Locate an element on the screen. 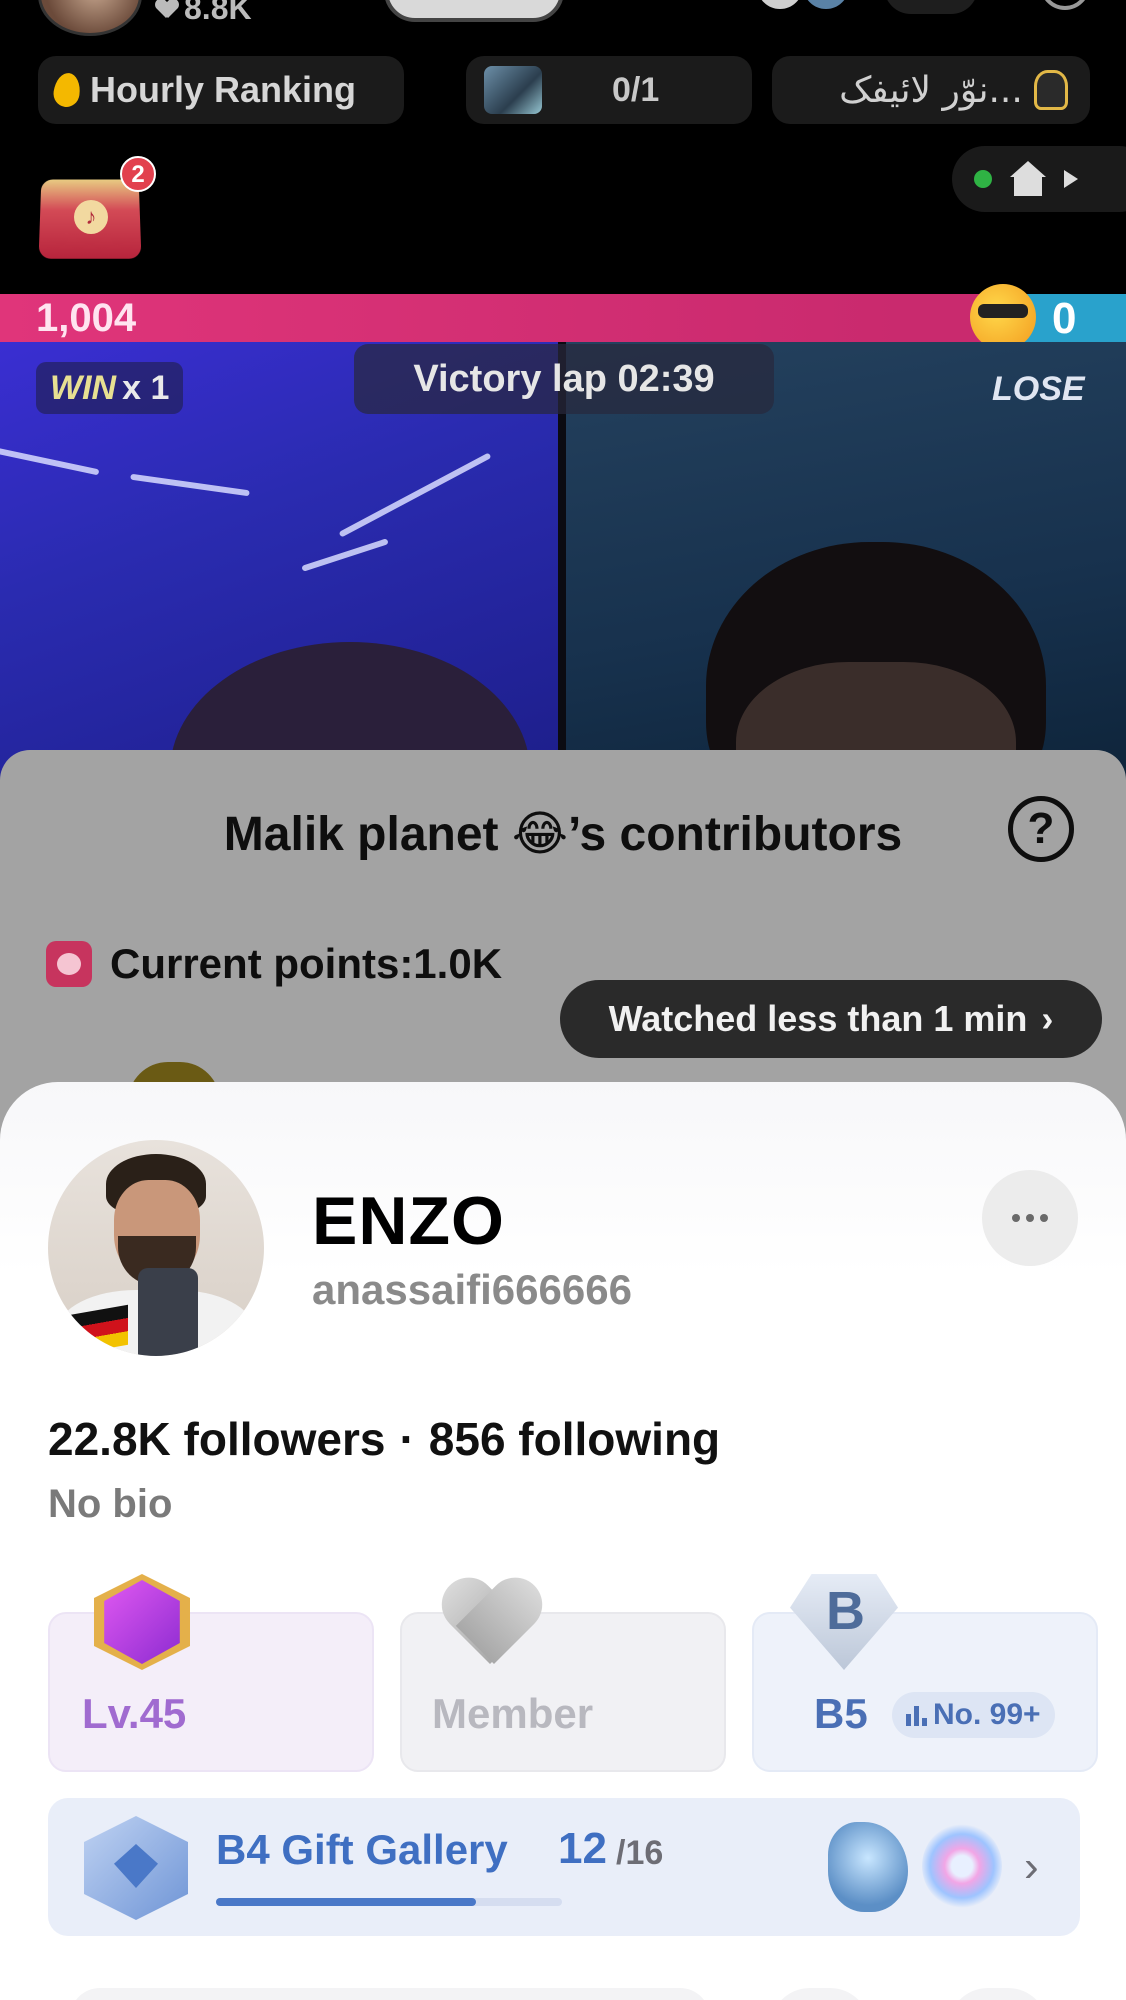 The width and height of the screenshot is (1126, 2000). follow-stats: 22.8K followers · 856 following is located at coordinates (384, 1439).